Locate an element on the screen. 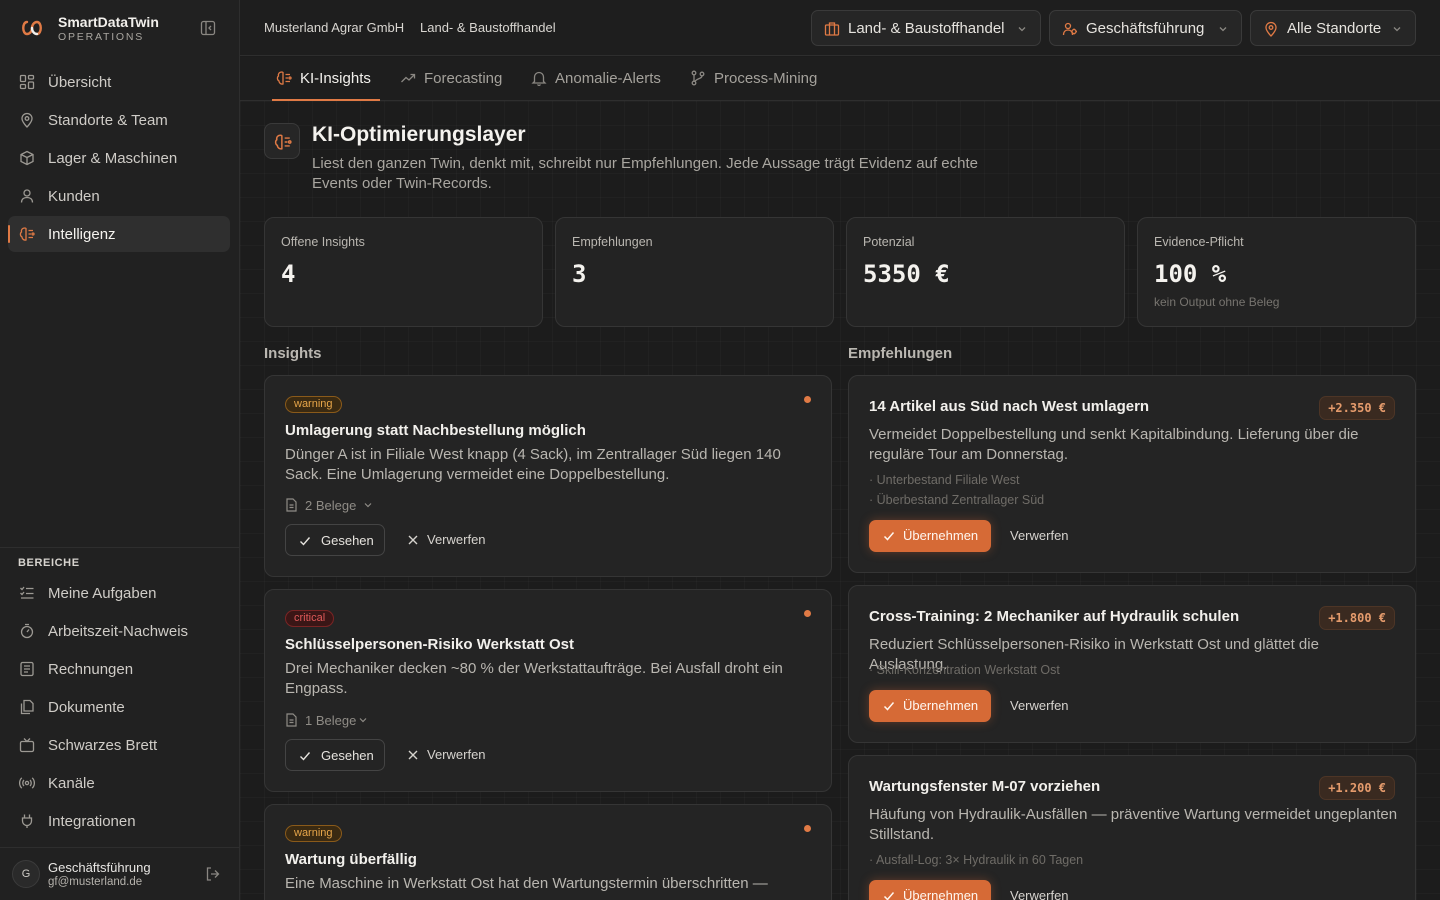 Image resolution: width=1440 pixels, height=900 pixels. sidebar-item-rechnungen: Rechnungen is located at coordinates (119, 669).